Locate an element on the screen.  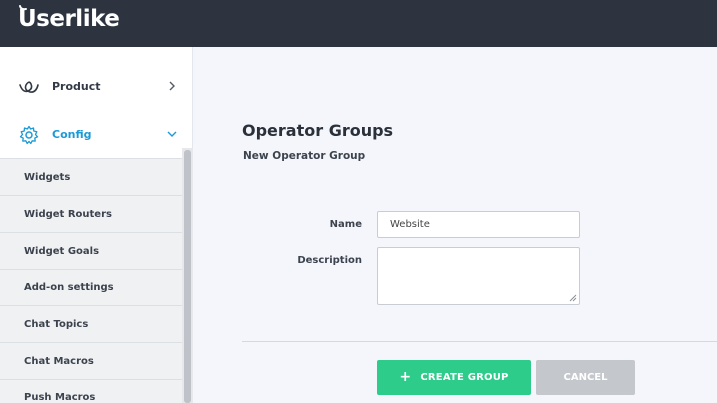
sidebar-item-label: Product is located at coordinates (76, 86).